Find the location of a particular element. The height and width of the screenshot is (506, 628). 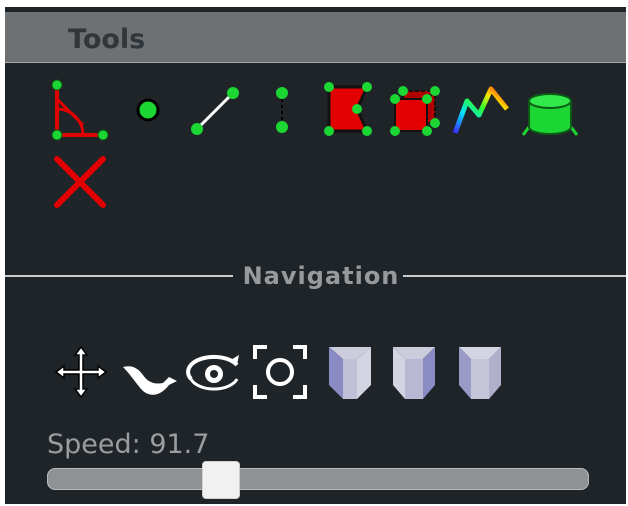

cube-left-icon is located at coordinates (350, 373).